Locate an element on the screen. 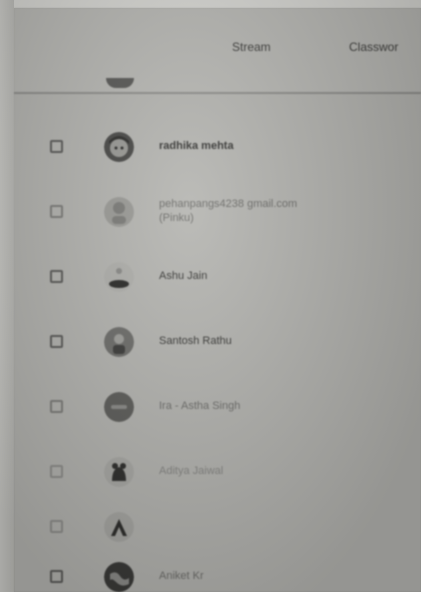 This screenshot has width=421, height=592. student-nickname: (Pinku) is located at coordinates (176, 218).